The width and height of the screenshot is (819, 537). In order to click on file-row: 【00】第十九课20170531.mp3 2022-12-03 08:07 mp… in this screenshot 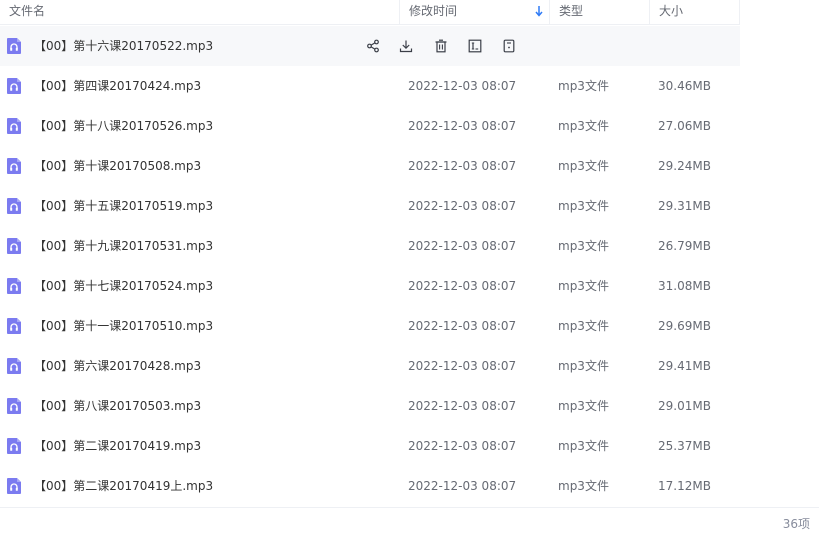, I will do `click(370, 246)`.